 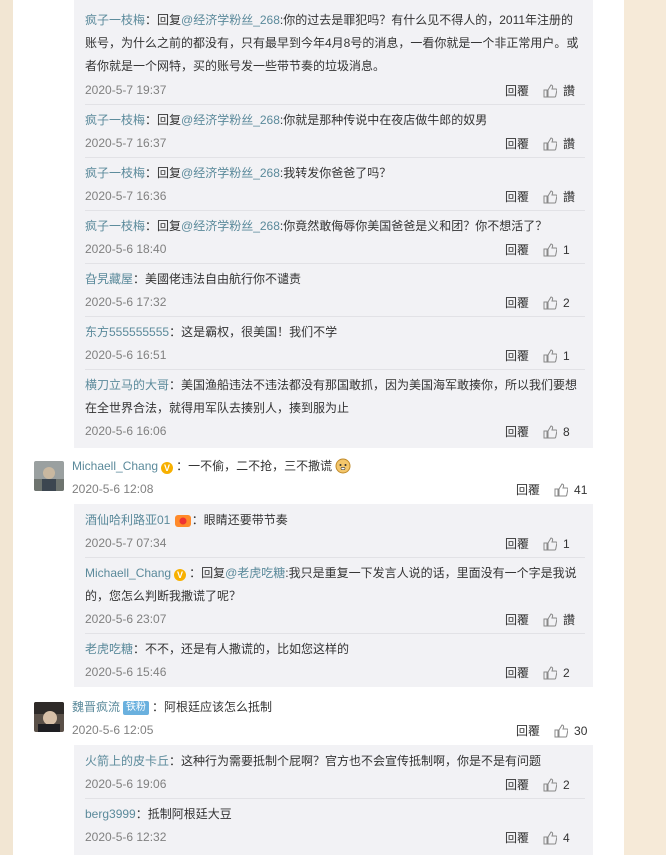 I want to click on list-item: 老虎吃糖：不不，还是有人撒谎的，比如您这样的, so click(x=335, y=649).